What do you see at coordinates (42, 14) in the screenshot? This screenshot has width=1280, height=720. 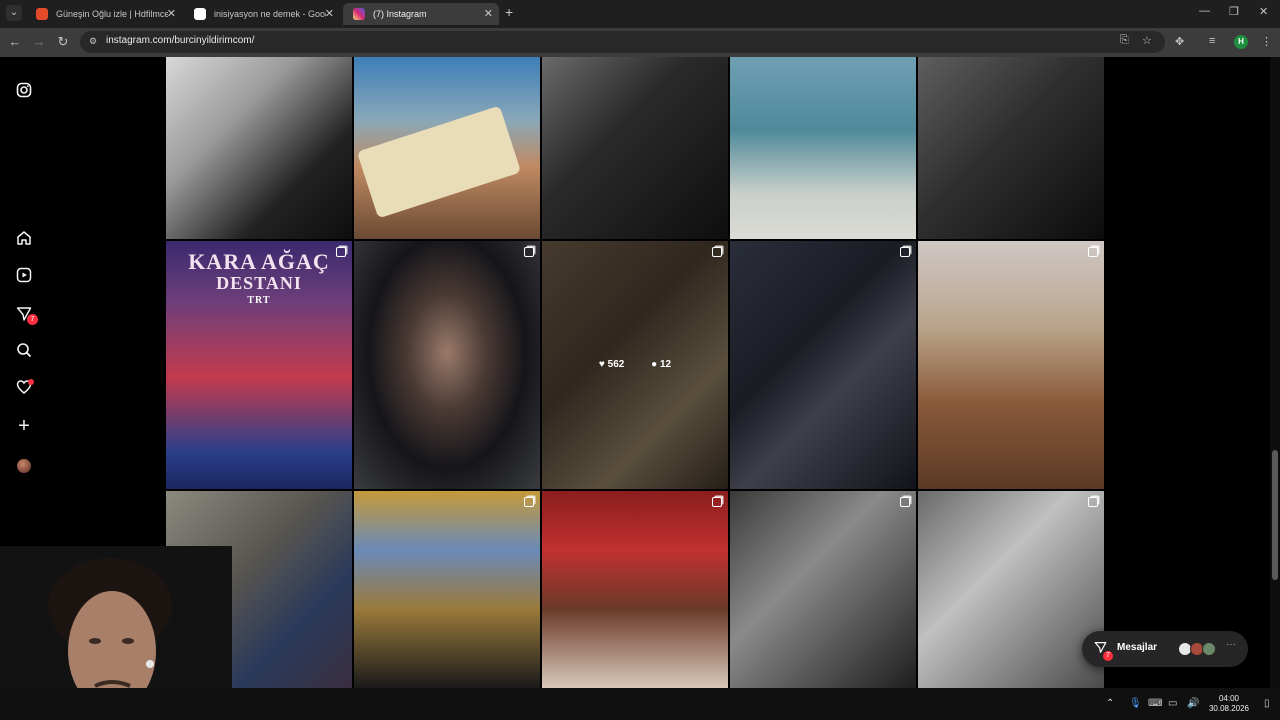 I see `hdfilm-favicon-icon` at bounding box center [42, 14].